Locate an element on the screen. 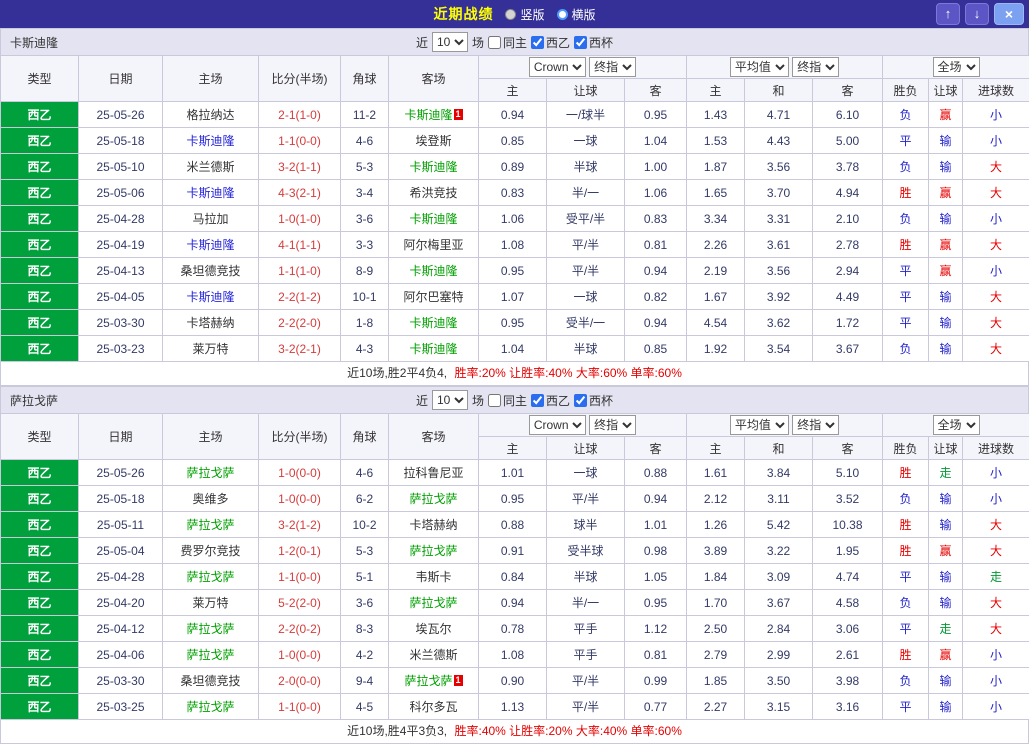  close-icon: × is located at coordinates (1009, 14).